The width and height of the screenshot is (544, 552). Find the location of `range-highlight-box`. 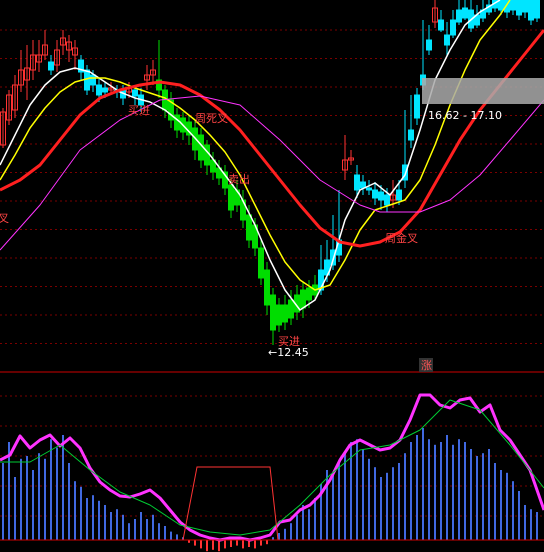

range-highlight-box is located at coordinates (483, 91).